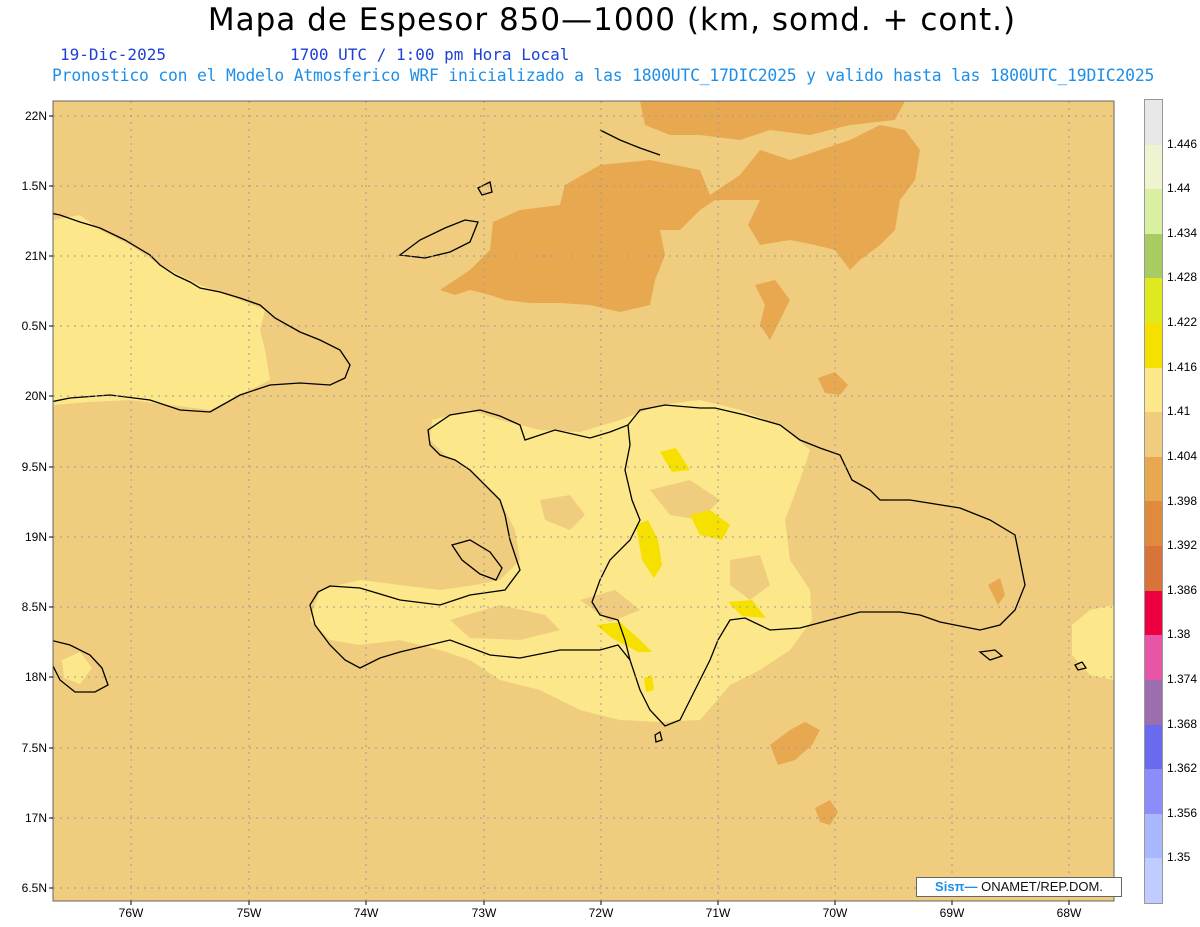  Describe the element at coordinates (36, 537) in the screenshot. I see `latitude-label: 19N` at that location.